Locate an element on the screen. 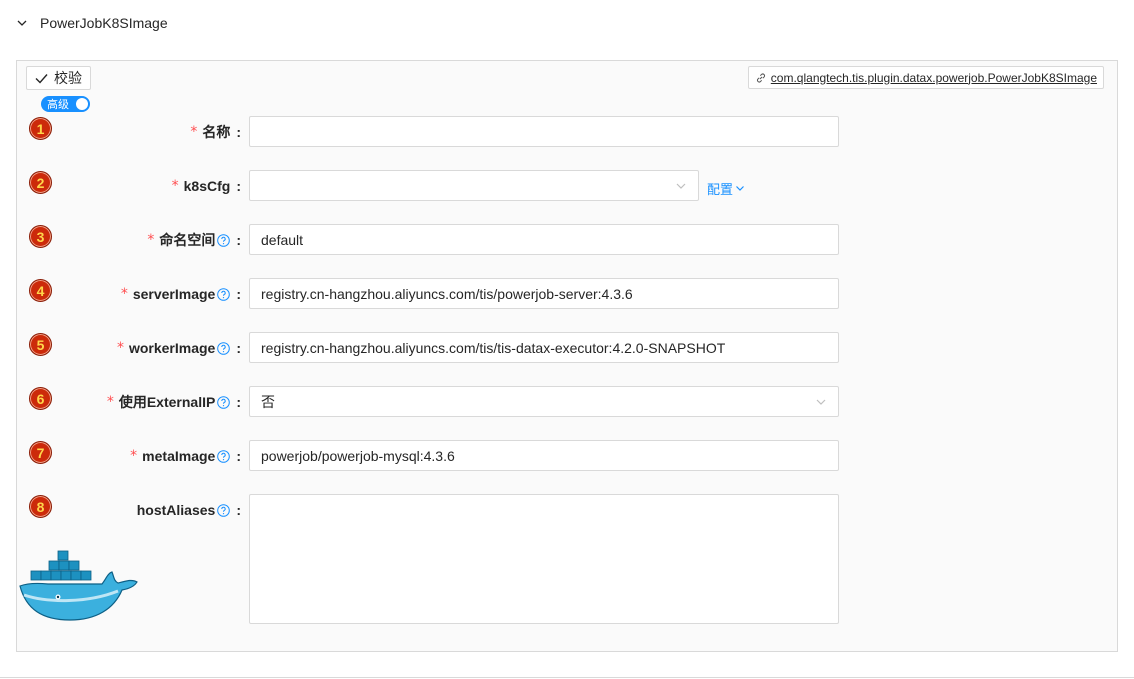 Image resolution: width=1134 pixels, height=679 pixels. field-label-namespace: * 命名空间 : is located at coordinates (194, 240).